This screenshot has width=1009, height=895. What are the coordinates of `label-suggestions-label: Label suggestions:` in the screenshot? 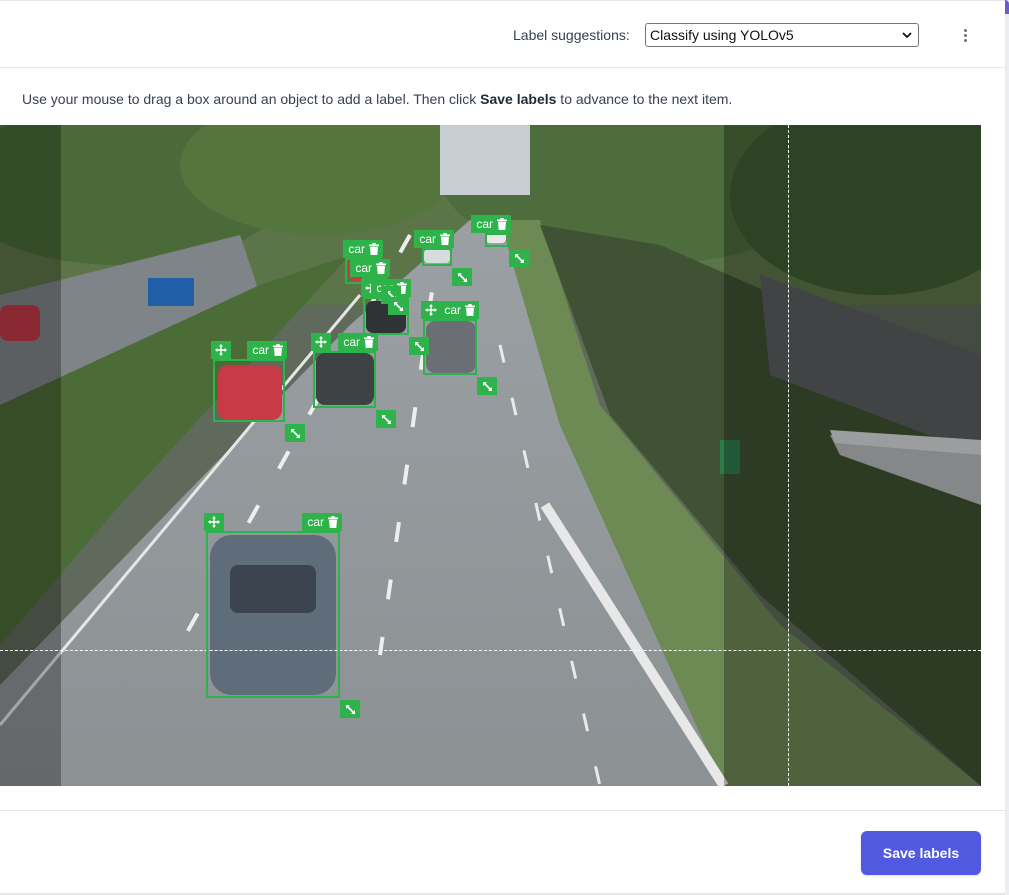 It's located at (571, 35).